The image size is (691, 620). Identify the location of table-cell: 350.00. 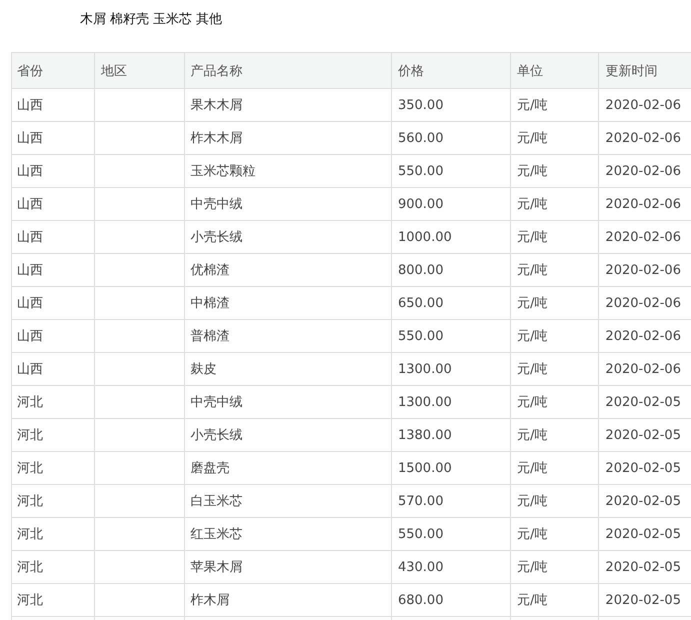
(451, 105).